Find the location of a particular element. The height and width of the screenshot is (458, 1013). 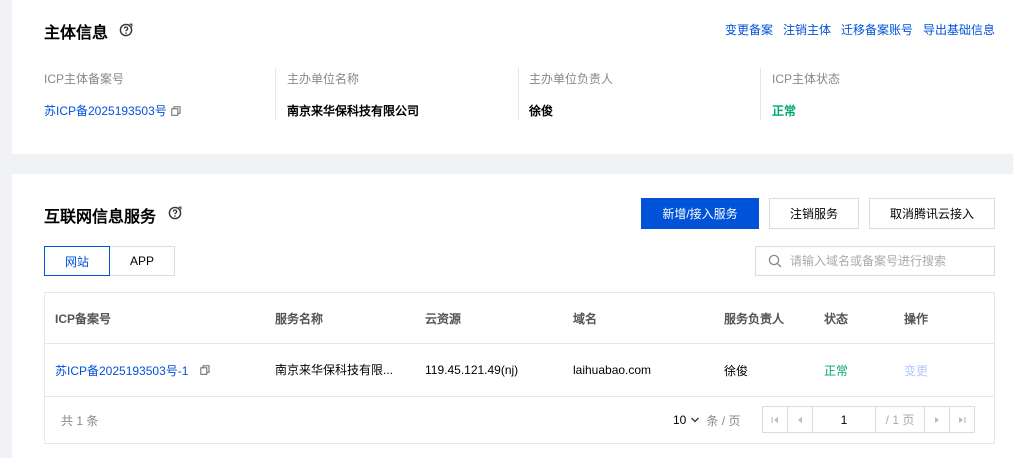

field-label: 主办单位名称 is located at coordinates (323, 79).